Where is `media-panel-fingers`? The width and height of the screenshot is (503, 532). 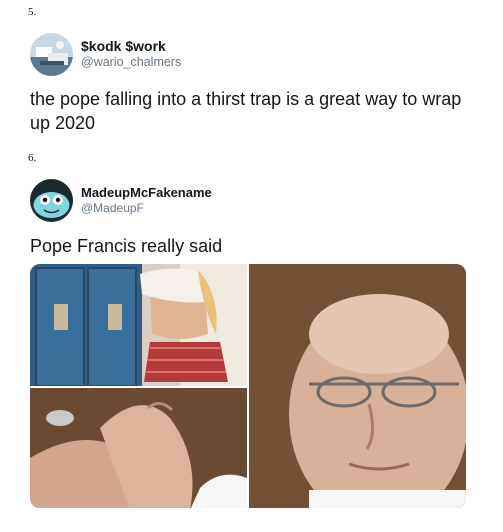 media-panel-fingers is located at coordinates (138, 448).